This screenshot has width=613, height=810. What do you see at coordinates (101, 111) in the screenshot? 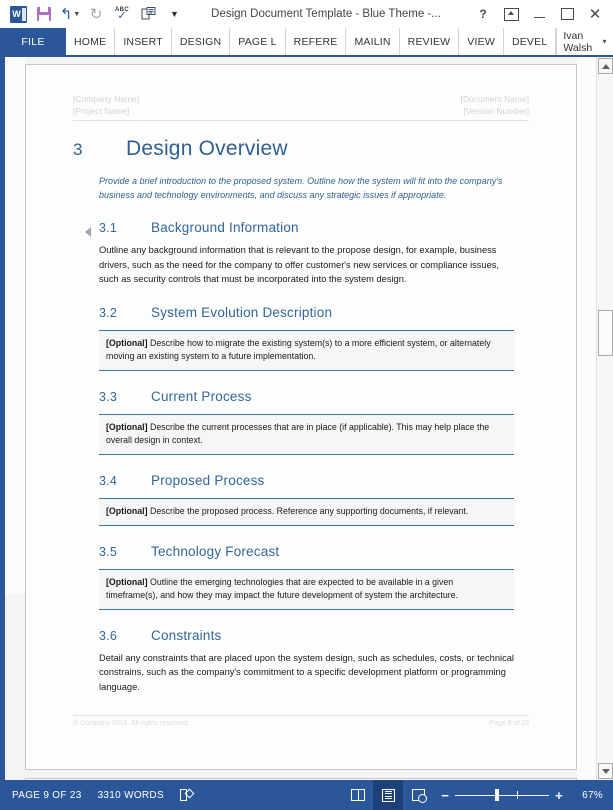
I see `project-name-placeholder: [Project Name]` at bounding box center [101, 111].